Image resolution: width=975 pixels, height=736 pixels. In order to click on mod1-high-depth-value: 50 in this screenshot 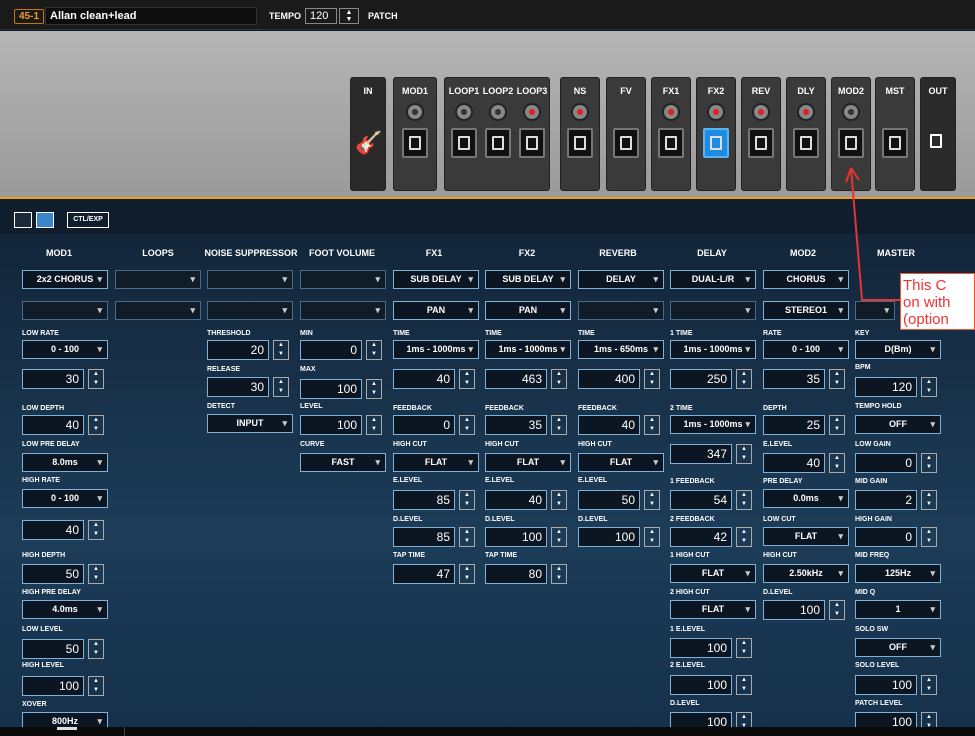, I will do `click(53, 574)`.